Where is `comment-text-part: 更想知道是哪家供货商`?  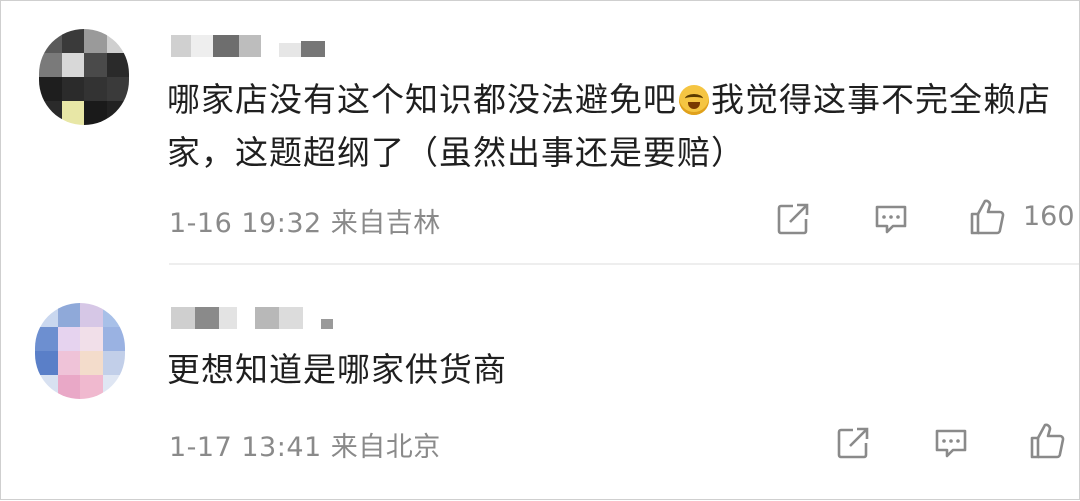
comment-text-part: 更想知道是哪家供货商 is located at coordinates (337, 369).